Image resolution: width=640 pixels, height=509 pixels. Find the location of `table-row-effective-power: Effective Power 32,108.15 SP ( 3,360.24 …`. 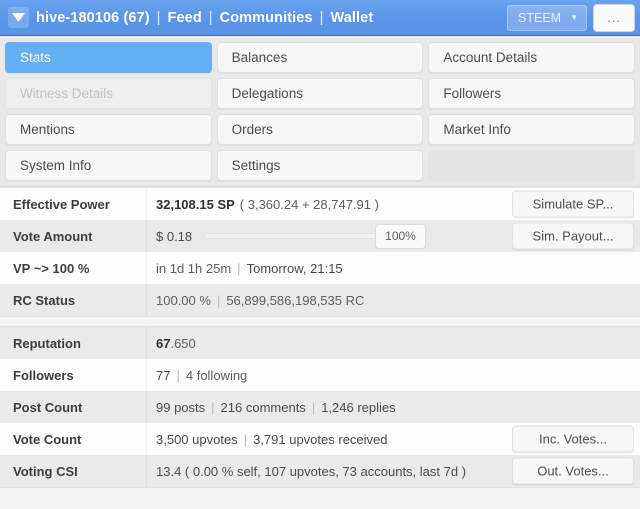

table-row-effective-power: Effective Power 32,108.15 SP ( 3,360.24 … is located at coordinates (320, 204).